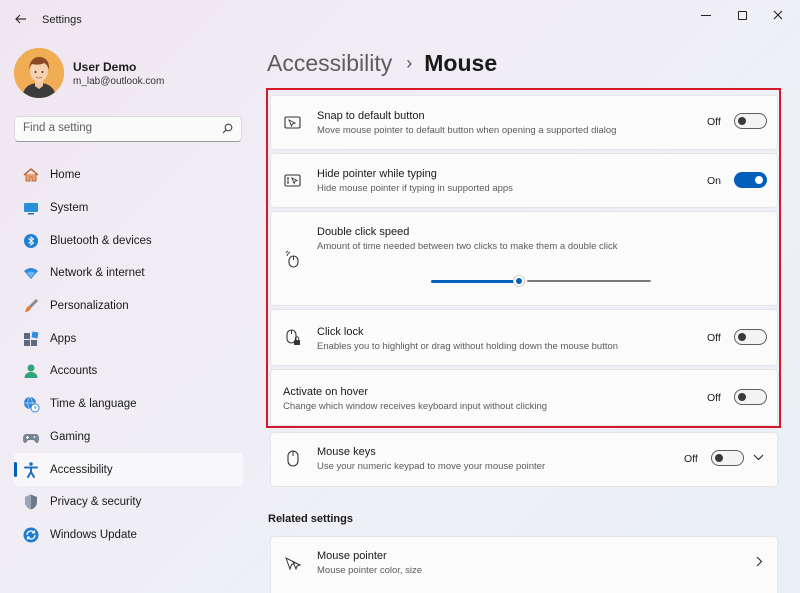 The image size is (800, 593). Describe the element at coordinates (325, 392) in the screenshot. I see `setting-title: Activate on hover` at that location.